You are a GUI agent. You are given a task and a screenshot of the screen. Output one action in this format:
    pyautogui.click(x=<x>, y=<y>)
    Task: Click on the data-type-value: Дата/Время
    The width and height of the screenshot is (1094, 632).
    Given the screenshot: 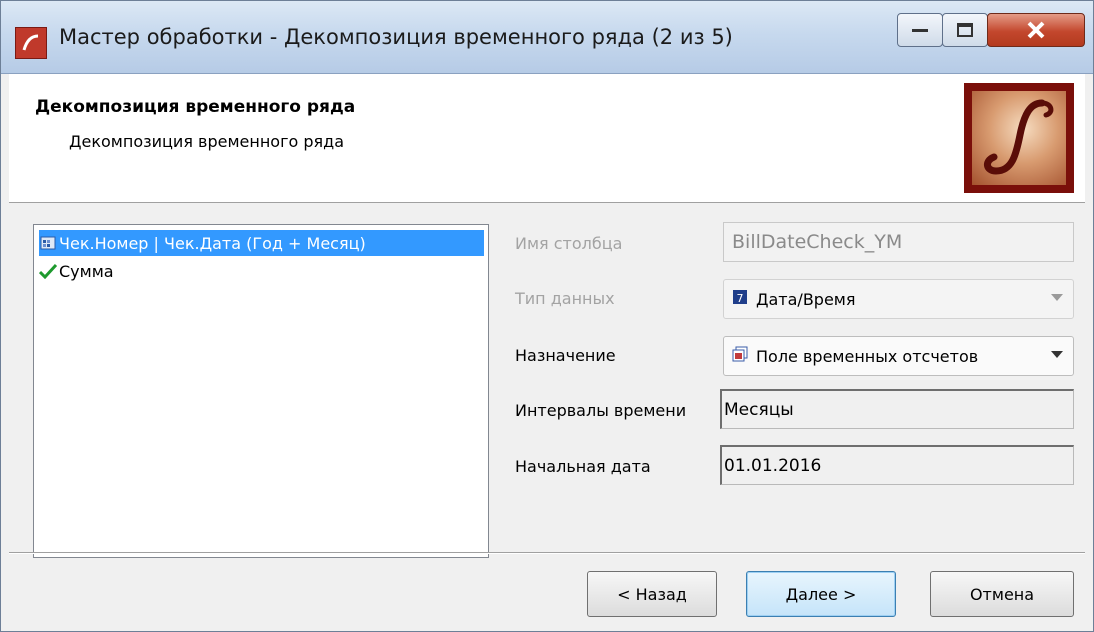 What is the action you would take?
    pyautogui.click(x=806, y=299)
    